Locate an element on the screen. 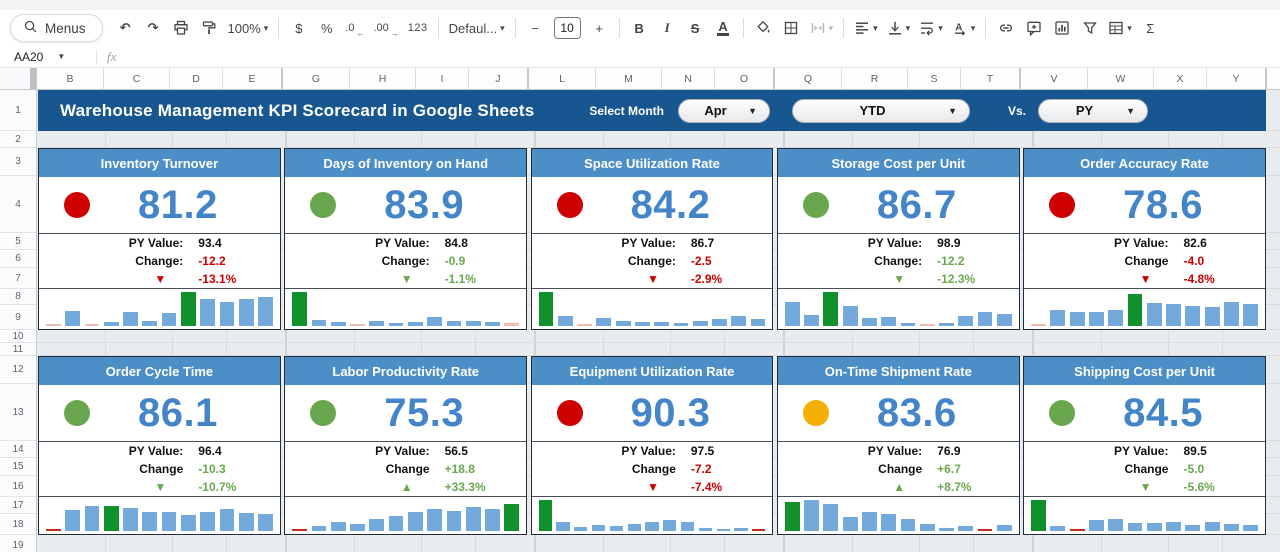  row-header-19: 19 is located at coordinates (18, 543).